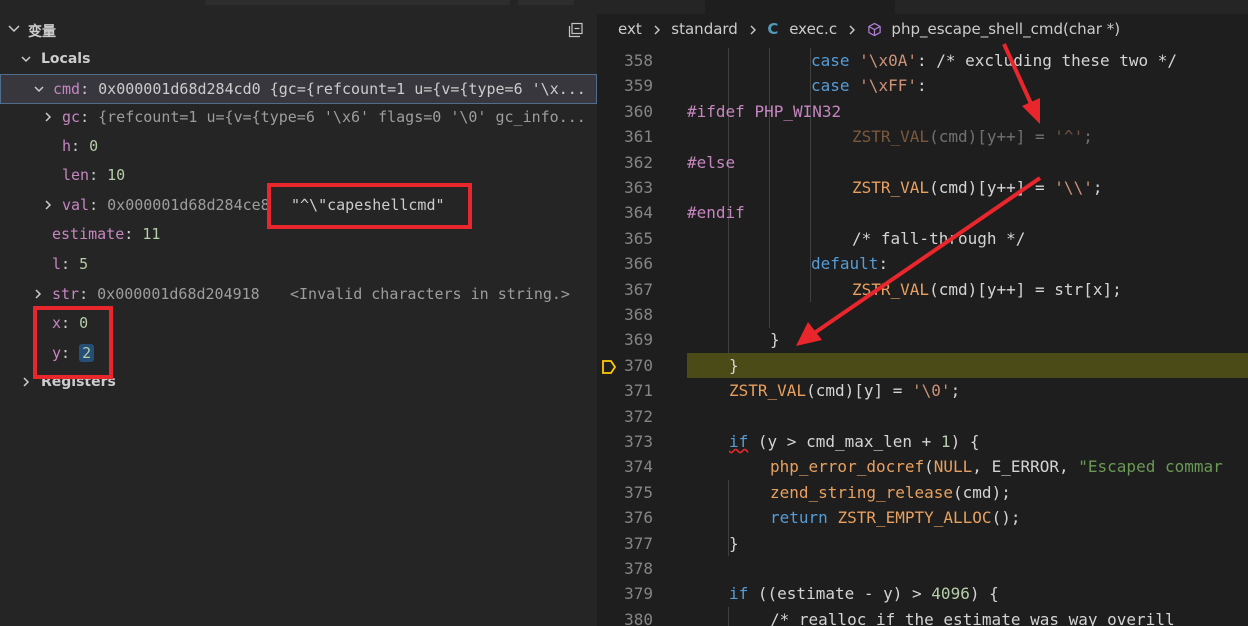 The height and width of the screenshot is (626, 1248). Describe the element at coordinates (734, 543) in the screenshot. I see `code-line-377: }` at that location.